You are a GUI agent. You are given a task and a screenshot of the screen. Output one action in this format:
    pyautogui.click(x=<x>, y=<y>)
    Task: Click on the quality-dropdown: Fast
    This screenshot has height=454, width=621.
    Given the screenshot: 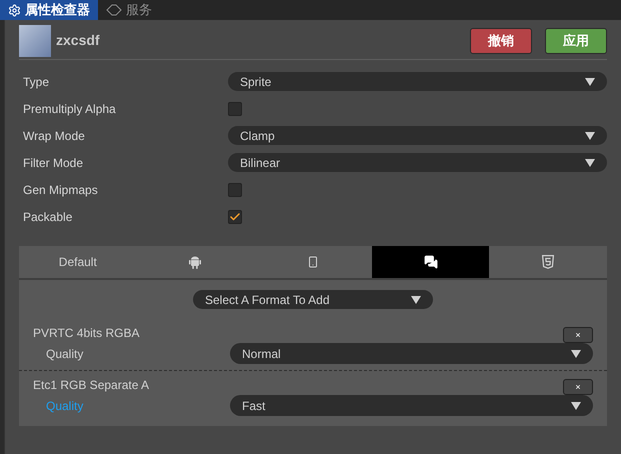 What is the action you would take?
    pyautogui.click(x=411, y=405)
    